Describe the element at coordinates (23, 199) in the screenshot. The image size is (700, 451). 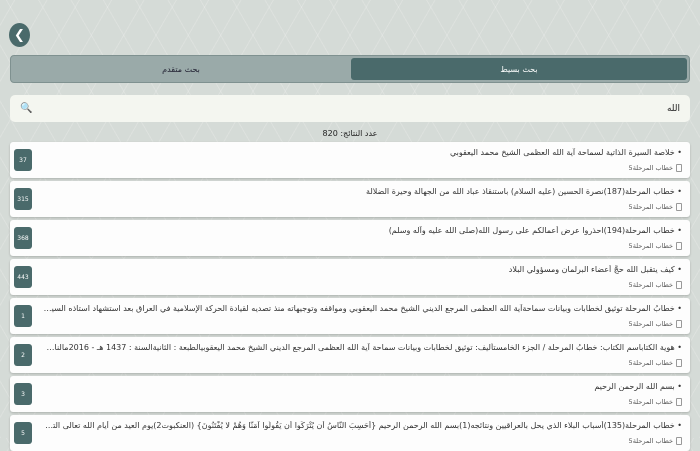
I see `hit-count-badge: 315` at that location.